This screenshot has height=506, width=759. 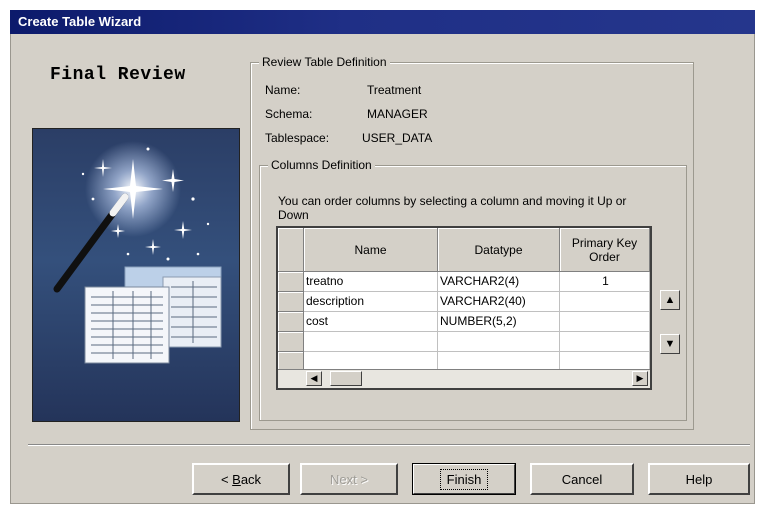 I want to click on move-down-button: ▼, so click(x=670, y=344).